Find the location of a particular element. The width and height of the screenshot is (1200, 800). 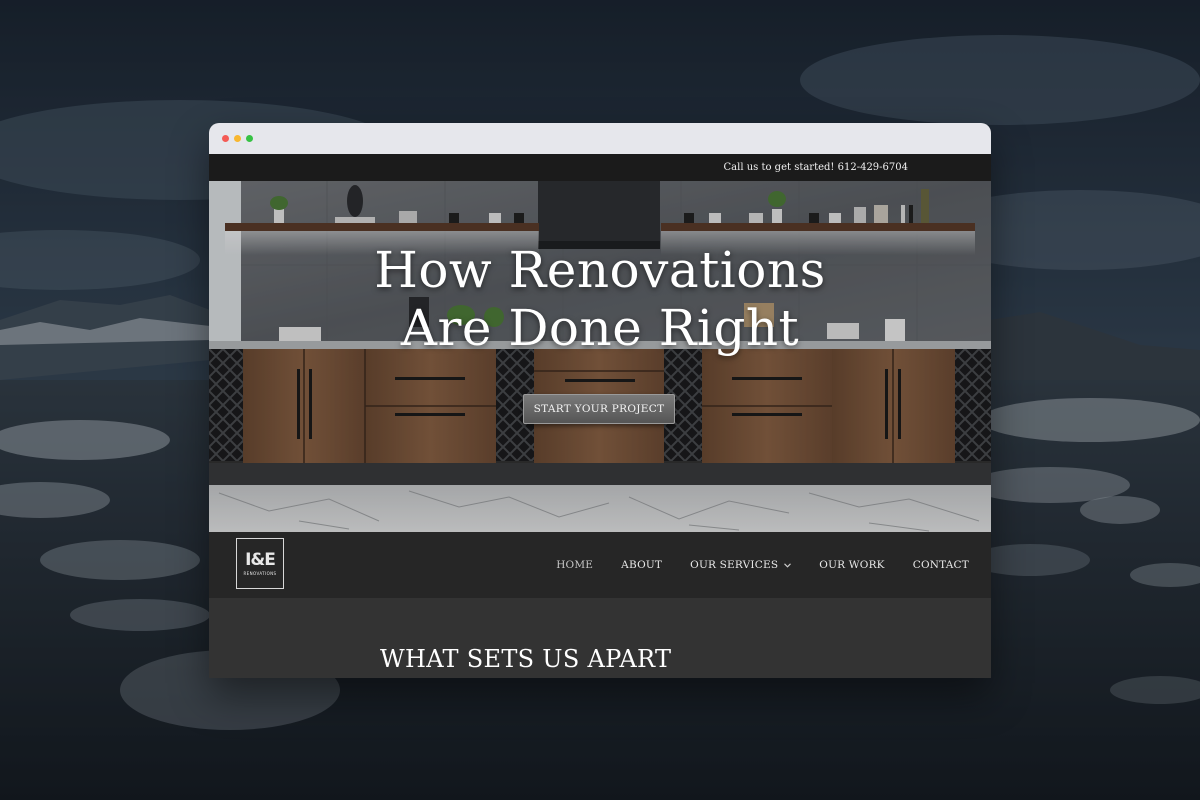

company-logo: I&E RENOVATIONS is located at coordinates (260, 563).